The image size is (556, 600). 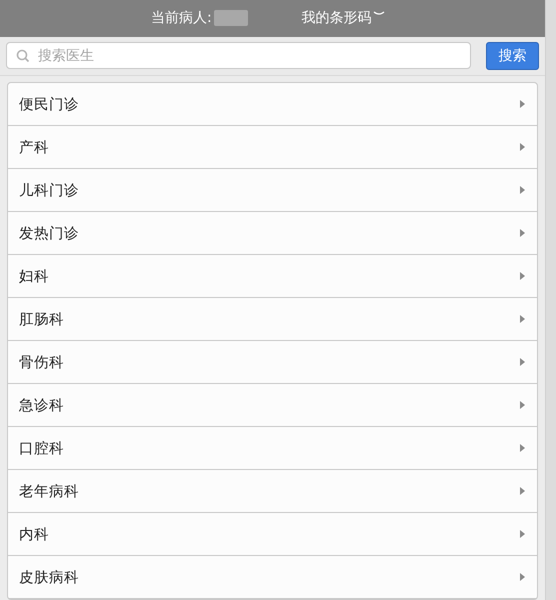 I want to click on department-item: 发热门诊, so click(x=272, y=233).